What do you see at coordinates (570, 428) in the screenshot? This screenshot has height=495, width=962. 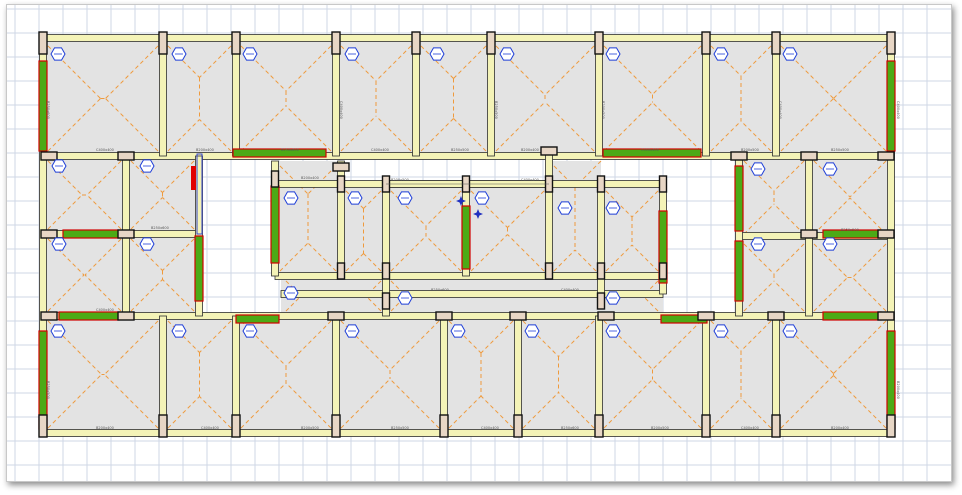 I see `member-label: B250x600` at bounding box center [570, 428].